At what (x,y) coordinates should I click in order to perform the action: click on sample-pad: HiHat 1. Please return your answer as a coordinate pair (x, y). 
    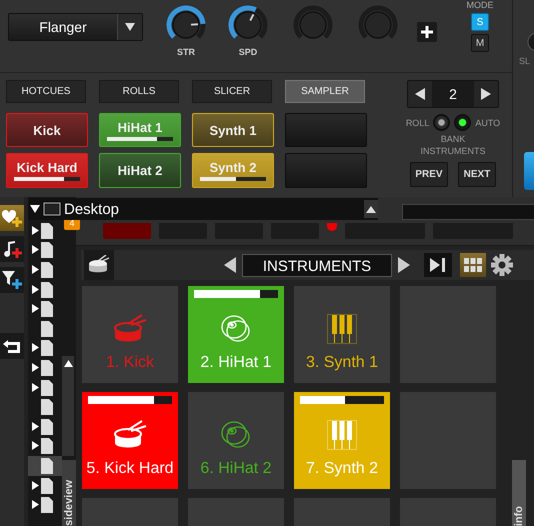
    Looking at the image, I should click on (140, 130).